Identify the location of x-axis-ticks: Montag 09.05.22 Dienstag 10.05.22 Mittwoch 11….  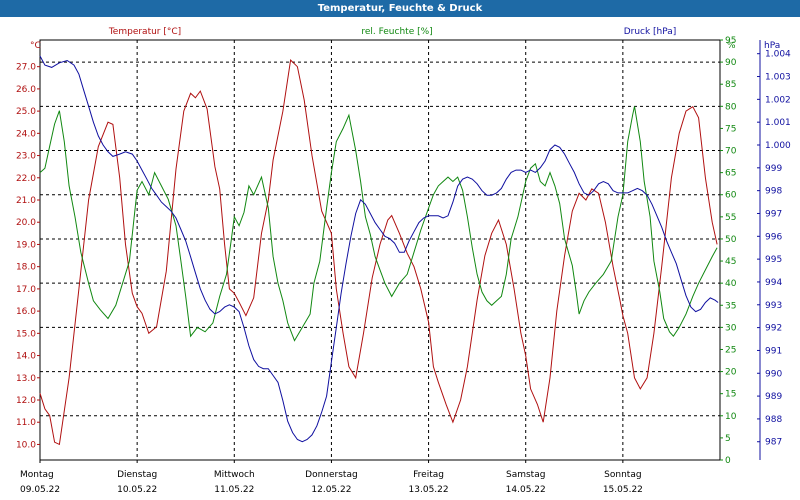
(331, 477).